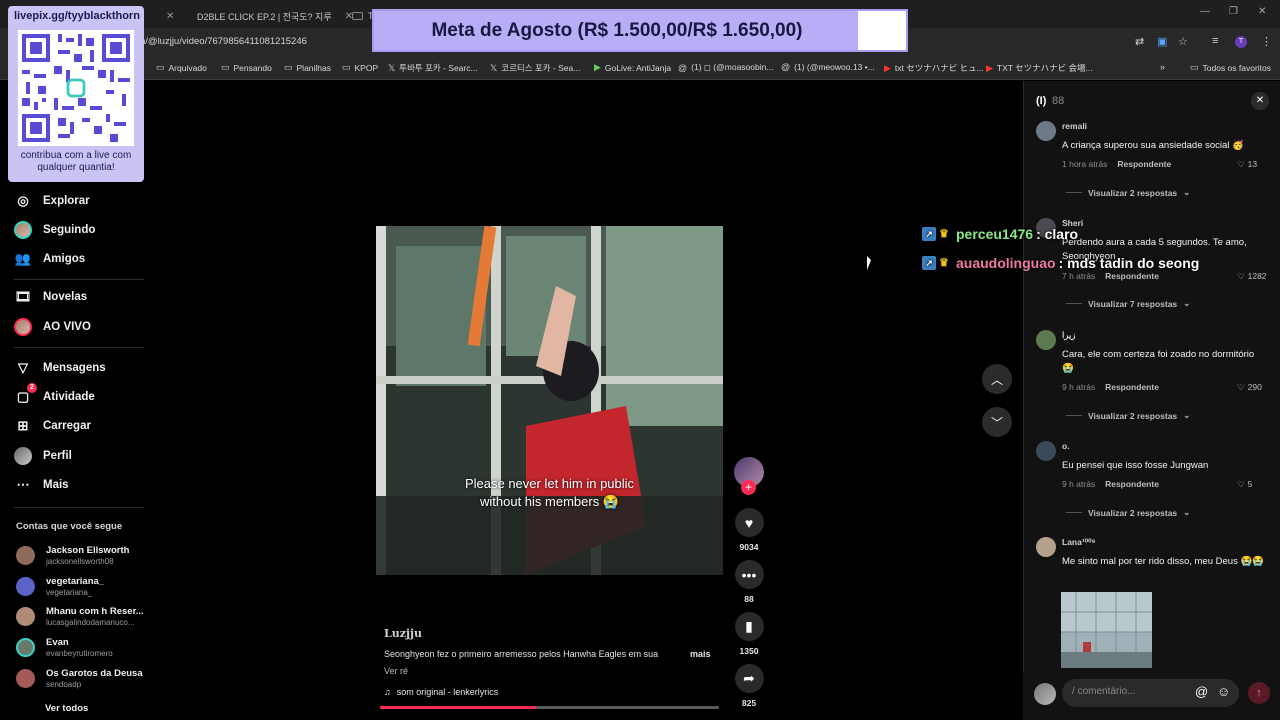 Image resolution: width=1280 pixels, height=720 pixels. What do you see at coordinates (23, 296) in the screenshot?
I see `film-icon: 🎞` at bounding box center [23, 296].